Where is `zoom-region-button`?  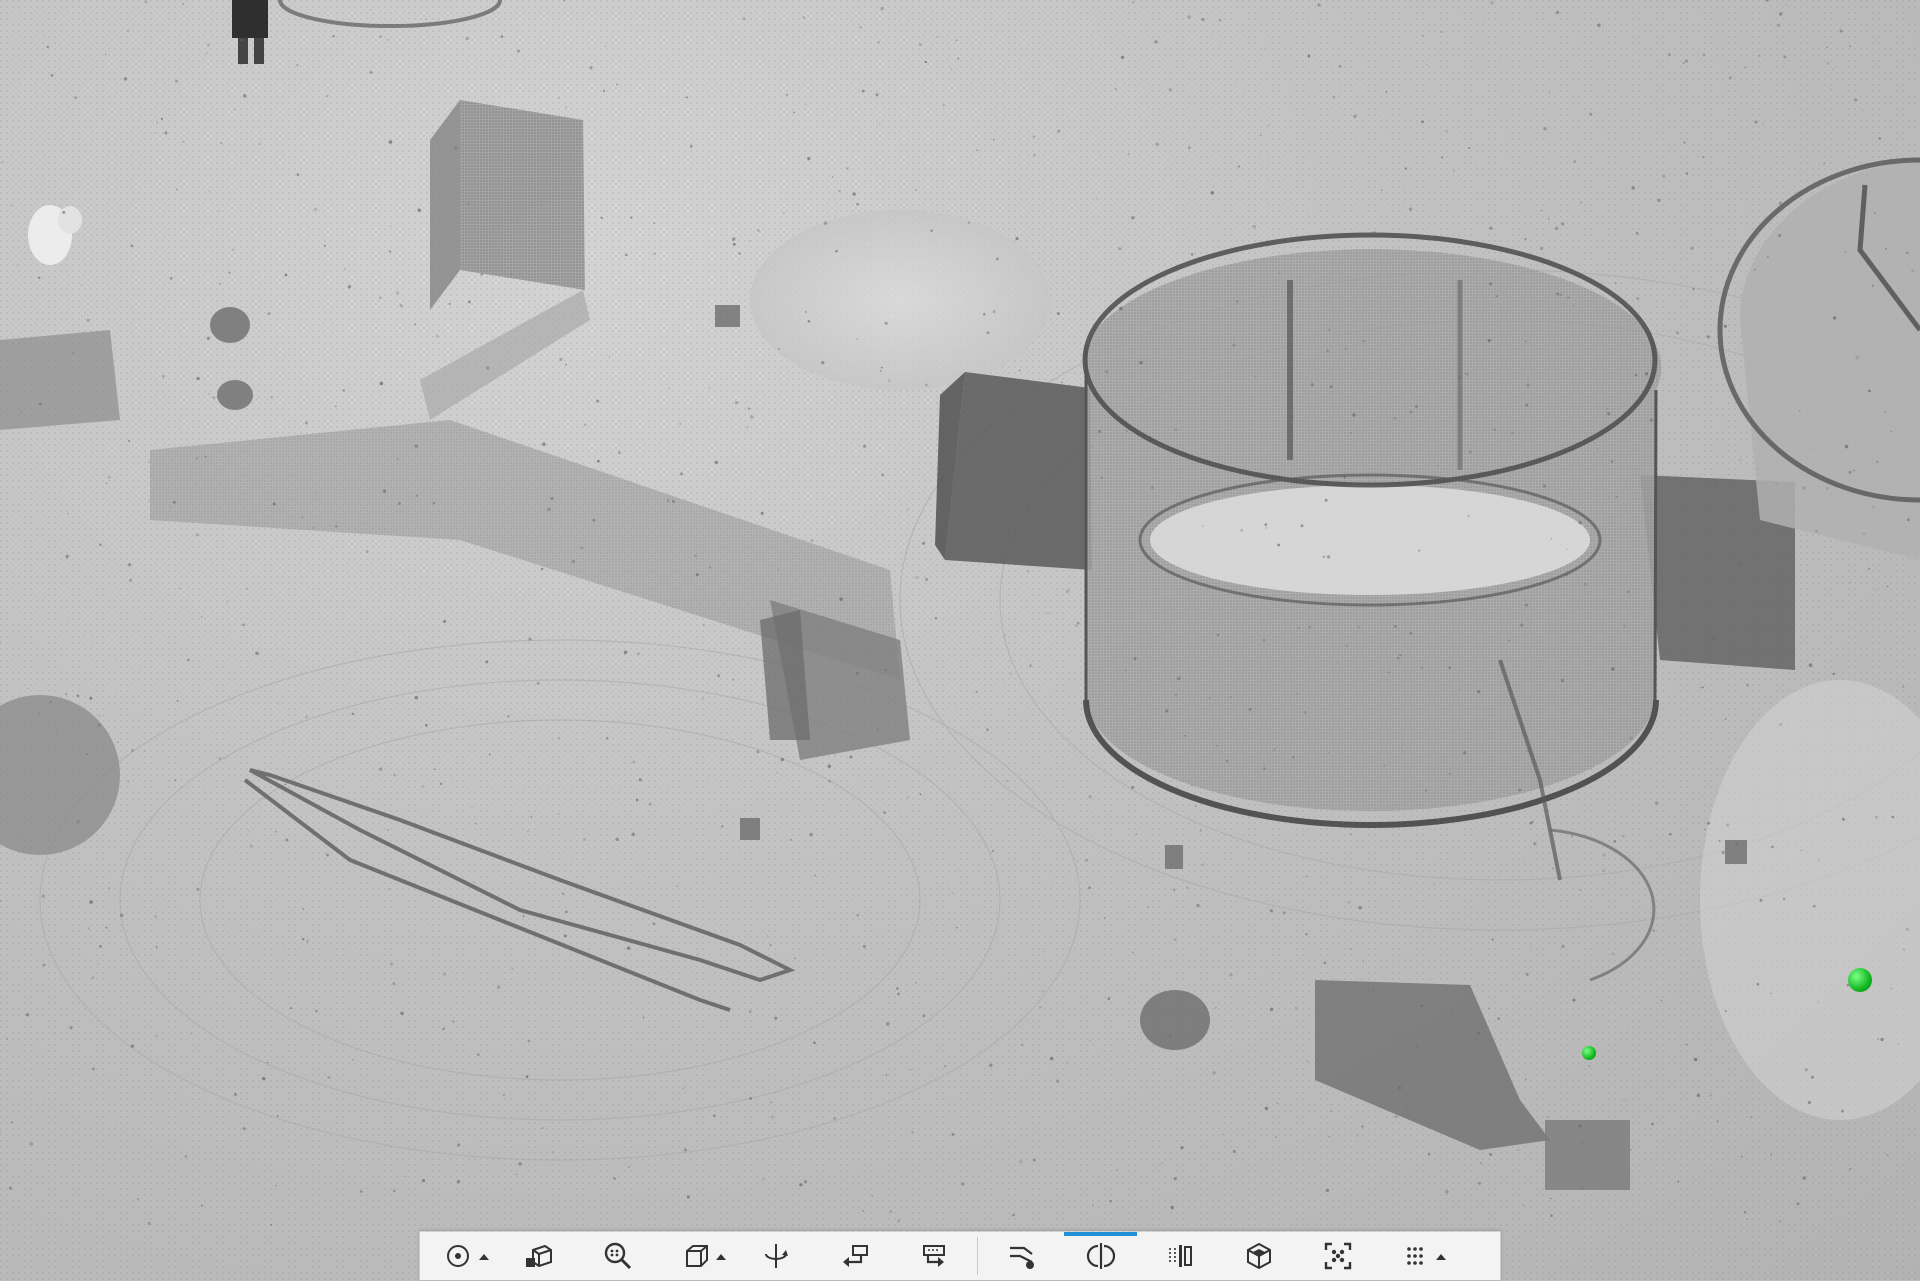 zoom-region-button is located at coordinates (617, 1256).